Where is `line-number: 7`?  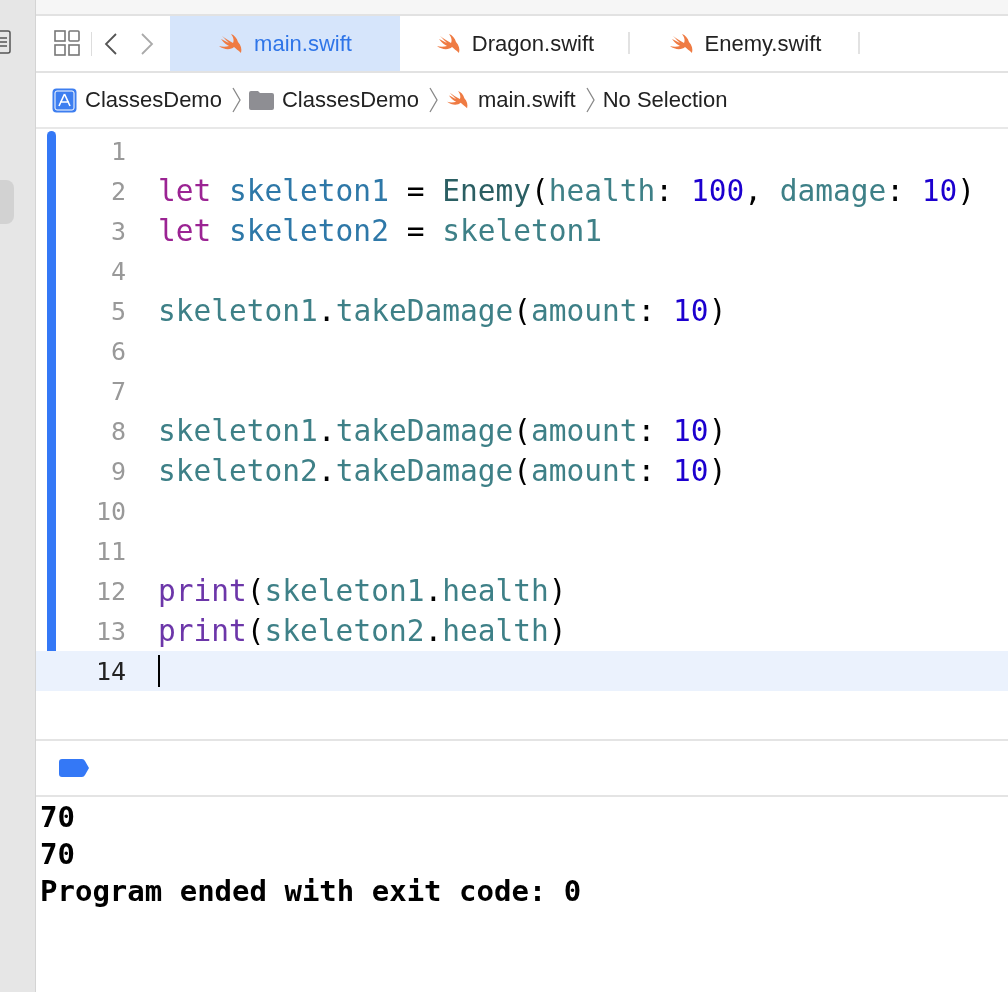
line-number: 7 is located at coordinates (117, 391).